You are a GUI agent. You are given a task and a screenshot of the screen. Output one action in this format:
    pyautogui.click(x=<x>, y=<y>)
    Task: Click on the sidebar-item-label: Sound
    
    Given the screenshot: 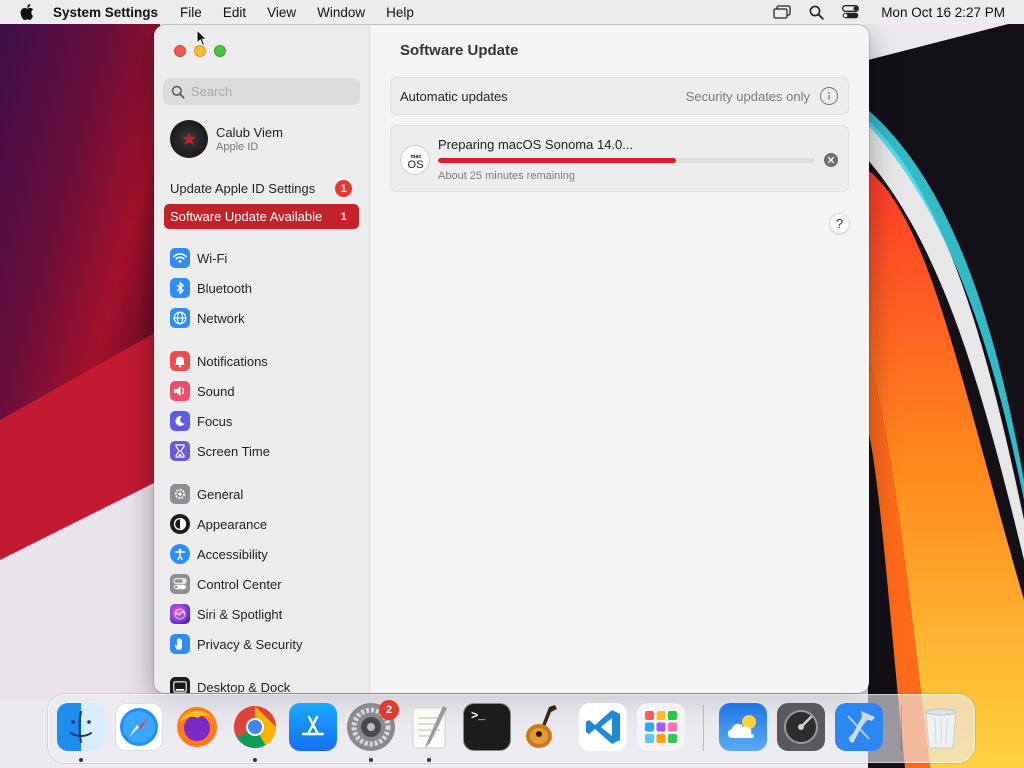 What is the action you would take?
    pyautogui.click(x=216, y=391)
    